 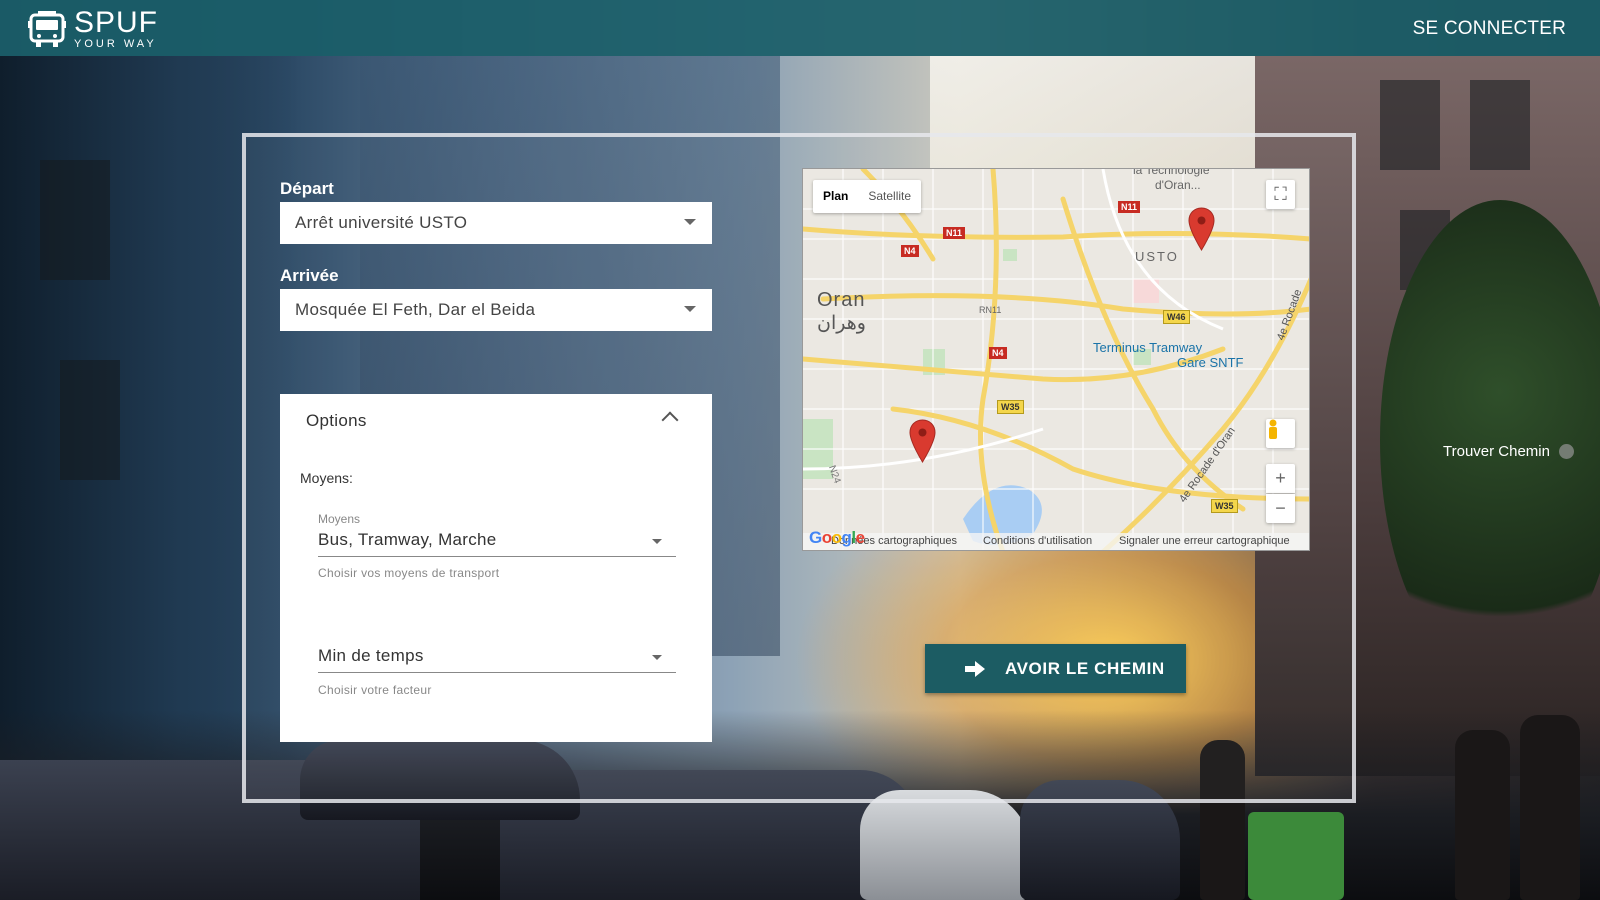 What do you see at coordinates (1176, 317) in the screenshot?
I see `map-road-badge: W46` at bounding box center [1176, 317].